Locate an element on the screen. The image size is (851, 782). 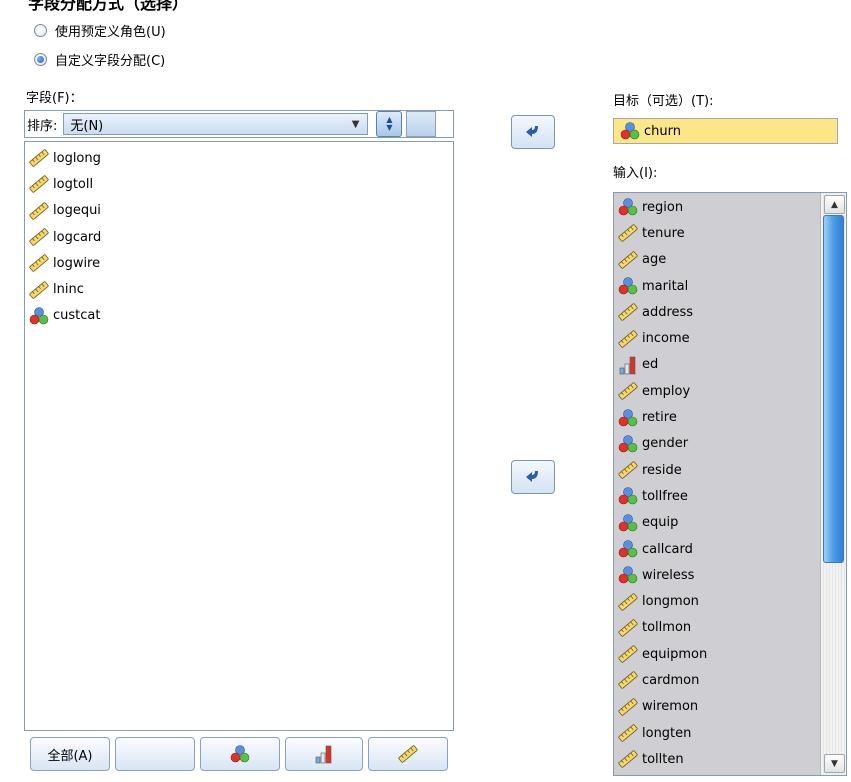
list-item: region is located at coordinates (730, 207).